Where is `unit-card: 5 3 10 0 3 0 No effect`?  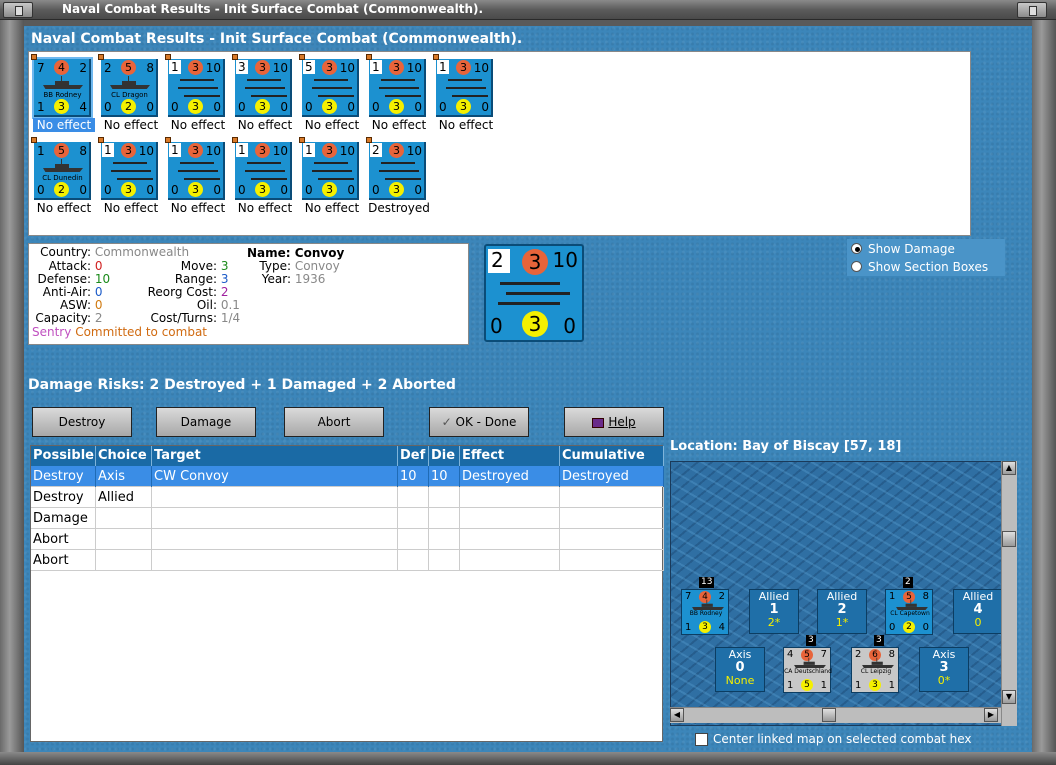
unit-card: 5 3 10 0 3 0 No effect is located at coordinates (331, 93).